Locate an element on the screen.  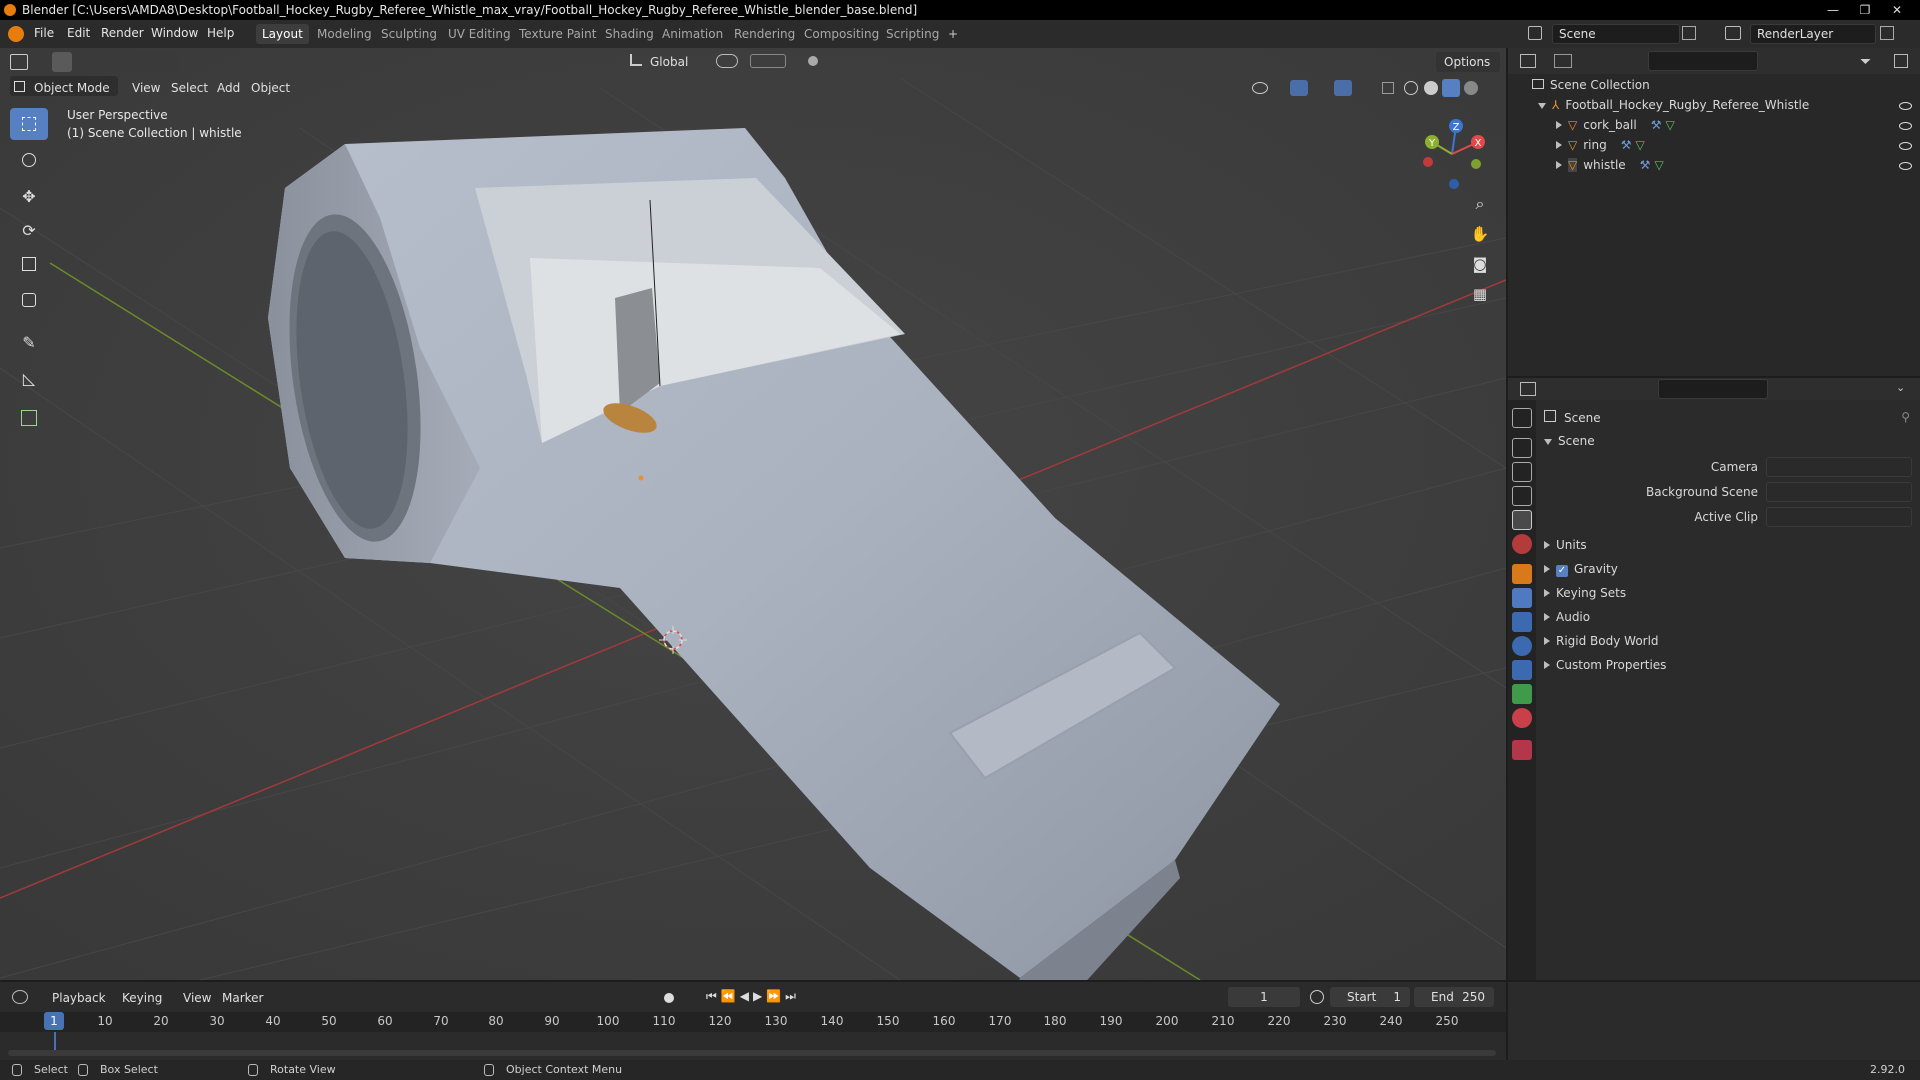
rigid-body-world-panel-header: Rigid Body World is located at coordinates (1601, 641).